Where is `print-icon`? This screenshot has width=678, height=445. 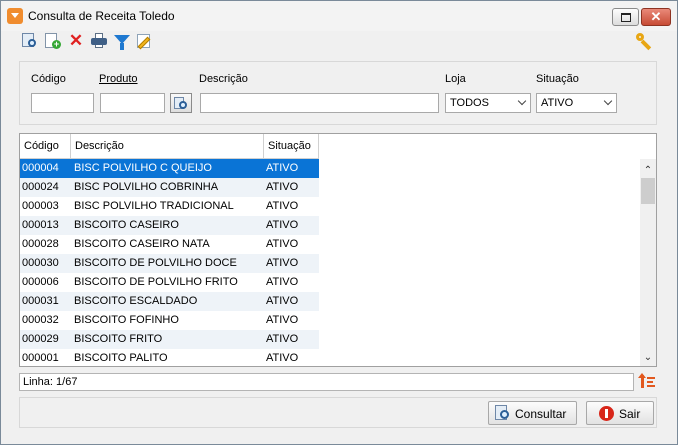 print-icon is located at coordinates (99, 41).